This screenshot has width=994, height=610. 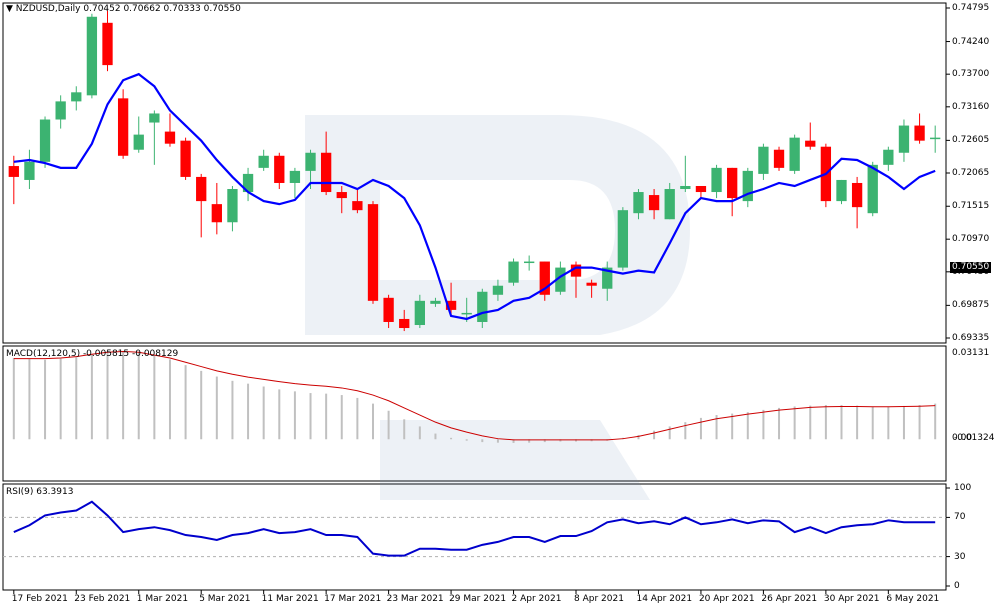 I want to click on symbol-name: NZDUSD,Daily, so click(x=48, y=9).